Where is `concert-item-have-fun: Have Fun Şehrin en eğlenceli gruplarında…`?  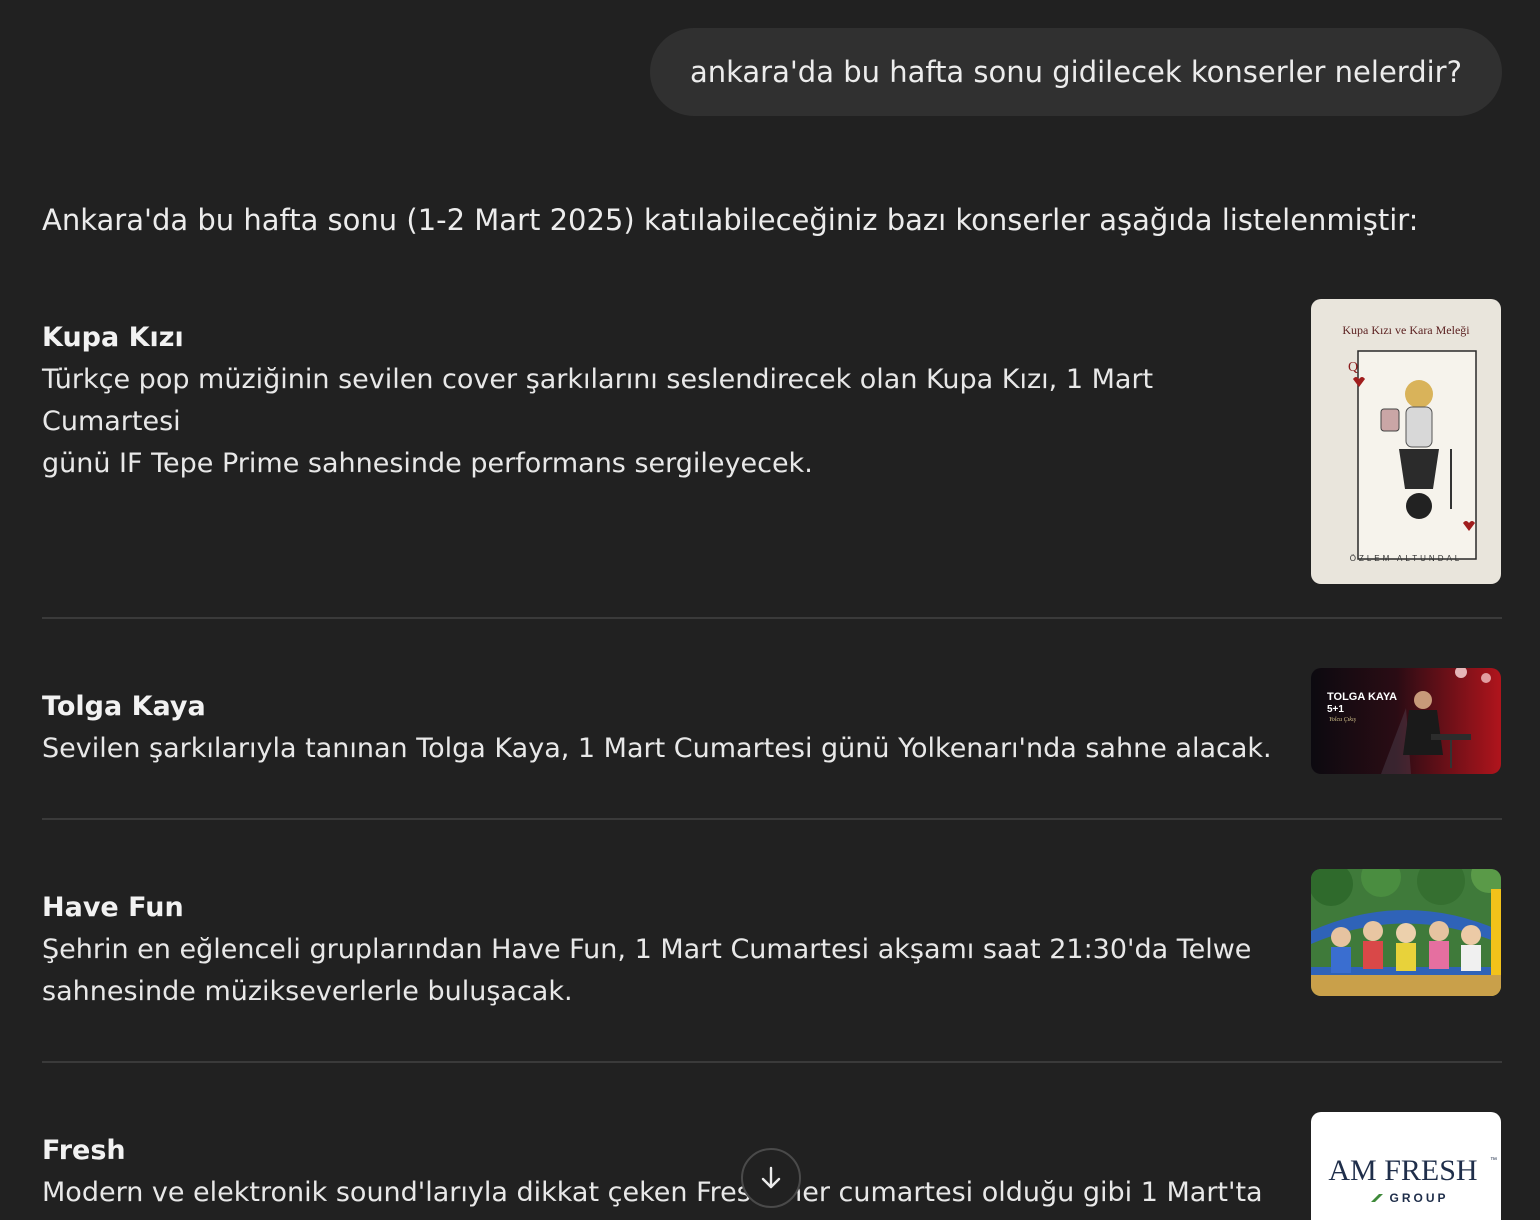 concert-item-have-fun: Have Fun Şehrin en eğlenceli gruplarında… is located at coordinates (772, 950).